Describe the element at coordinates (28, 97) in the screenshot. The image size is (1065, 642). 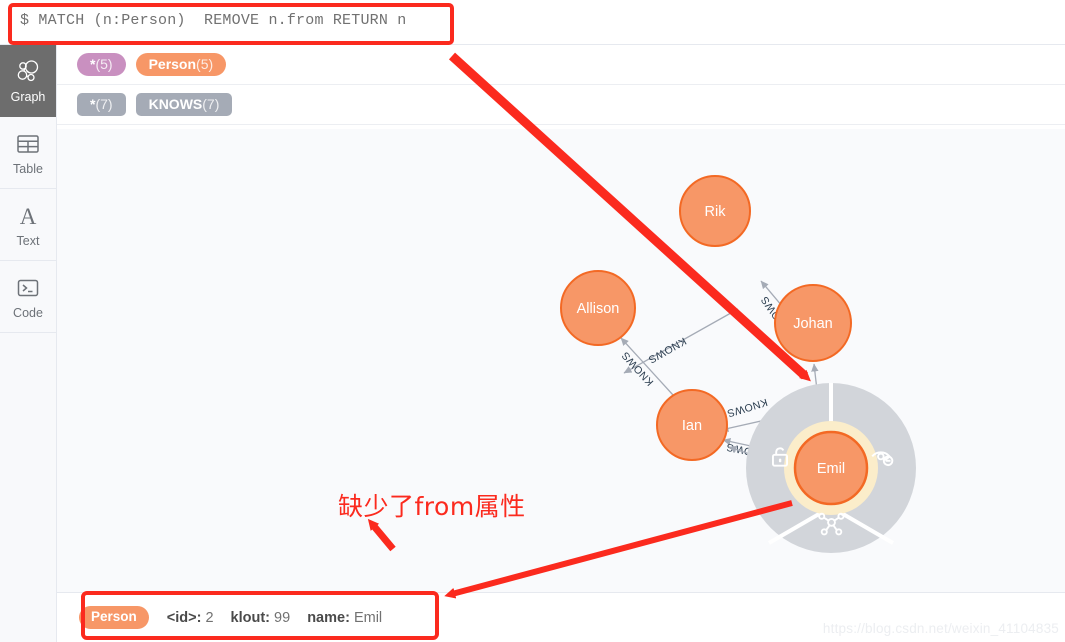
I see `sidebar-item-graph-label: Graph` at that location.